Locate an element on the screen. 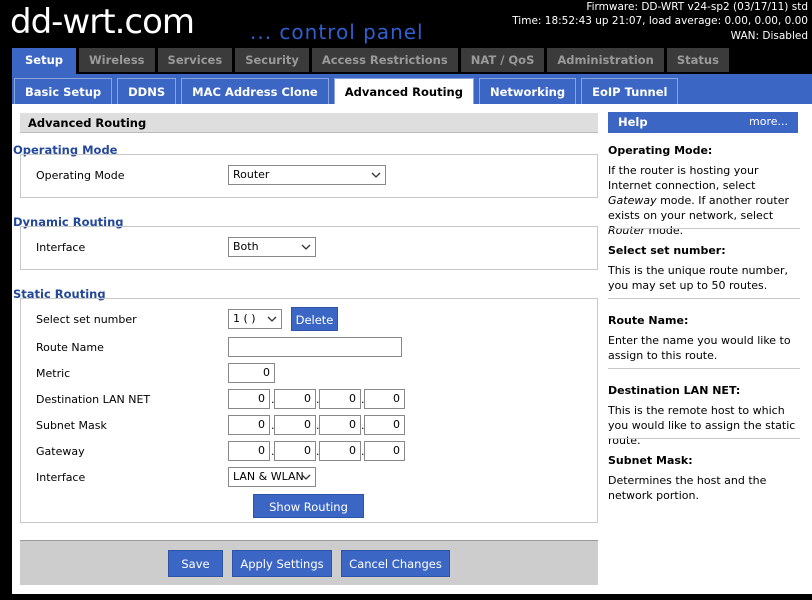 The width and height of the screenshot is (812, 600). destination-lan-net-label: Destination LAN NET is located at coordinates (93, 399).